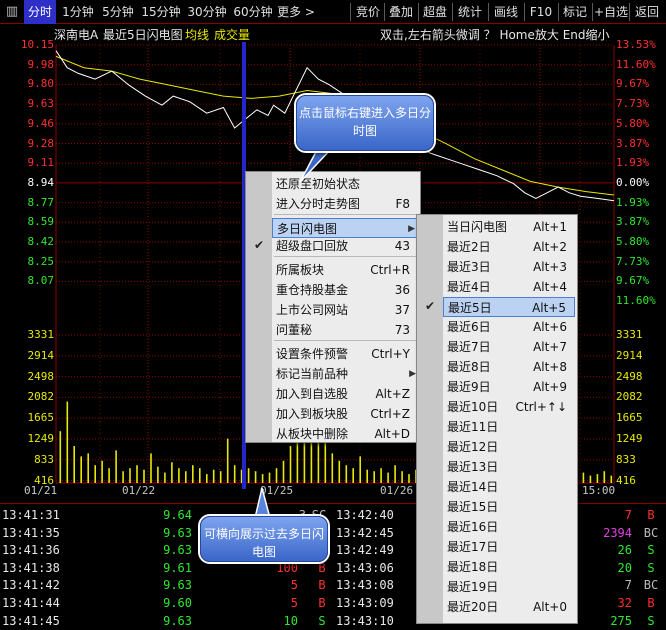 The height and width of the screenshot is (630, 666). I want to click on date-tick-label: 01/26, so click(397, 490).